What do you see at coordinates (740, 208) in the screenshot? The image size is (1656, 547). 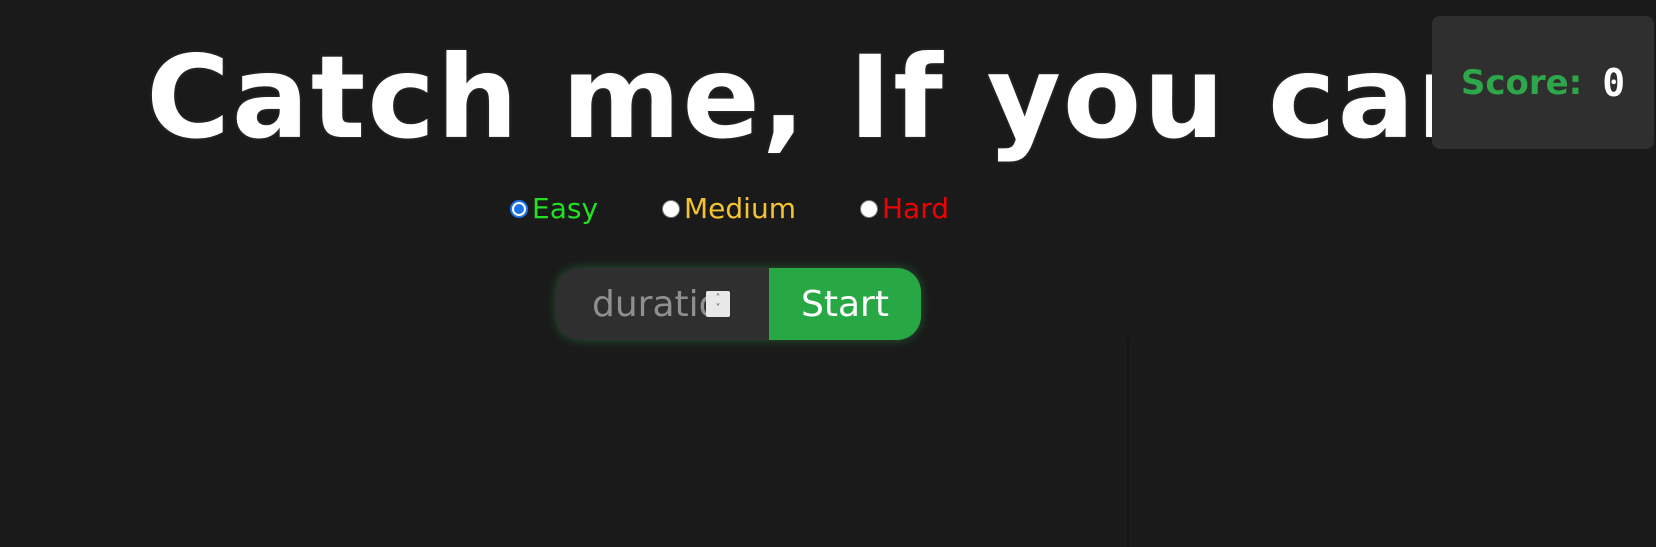 I see `medium-label: Medium` at bounding box center [740, 208].